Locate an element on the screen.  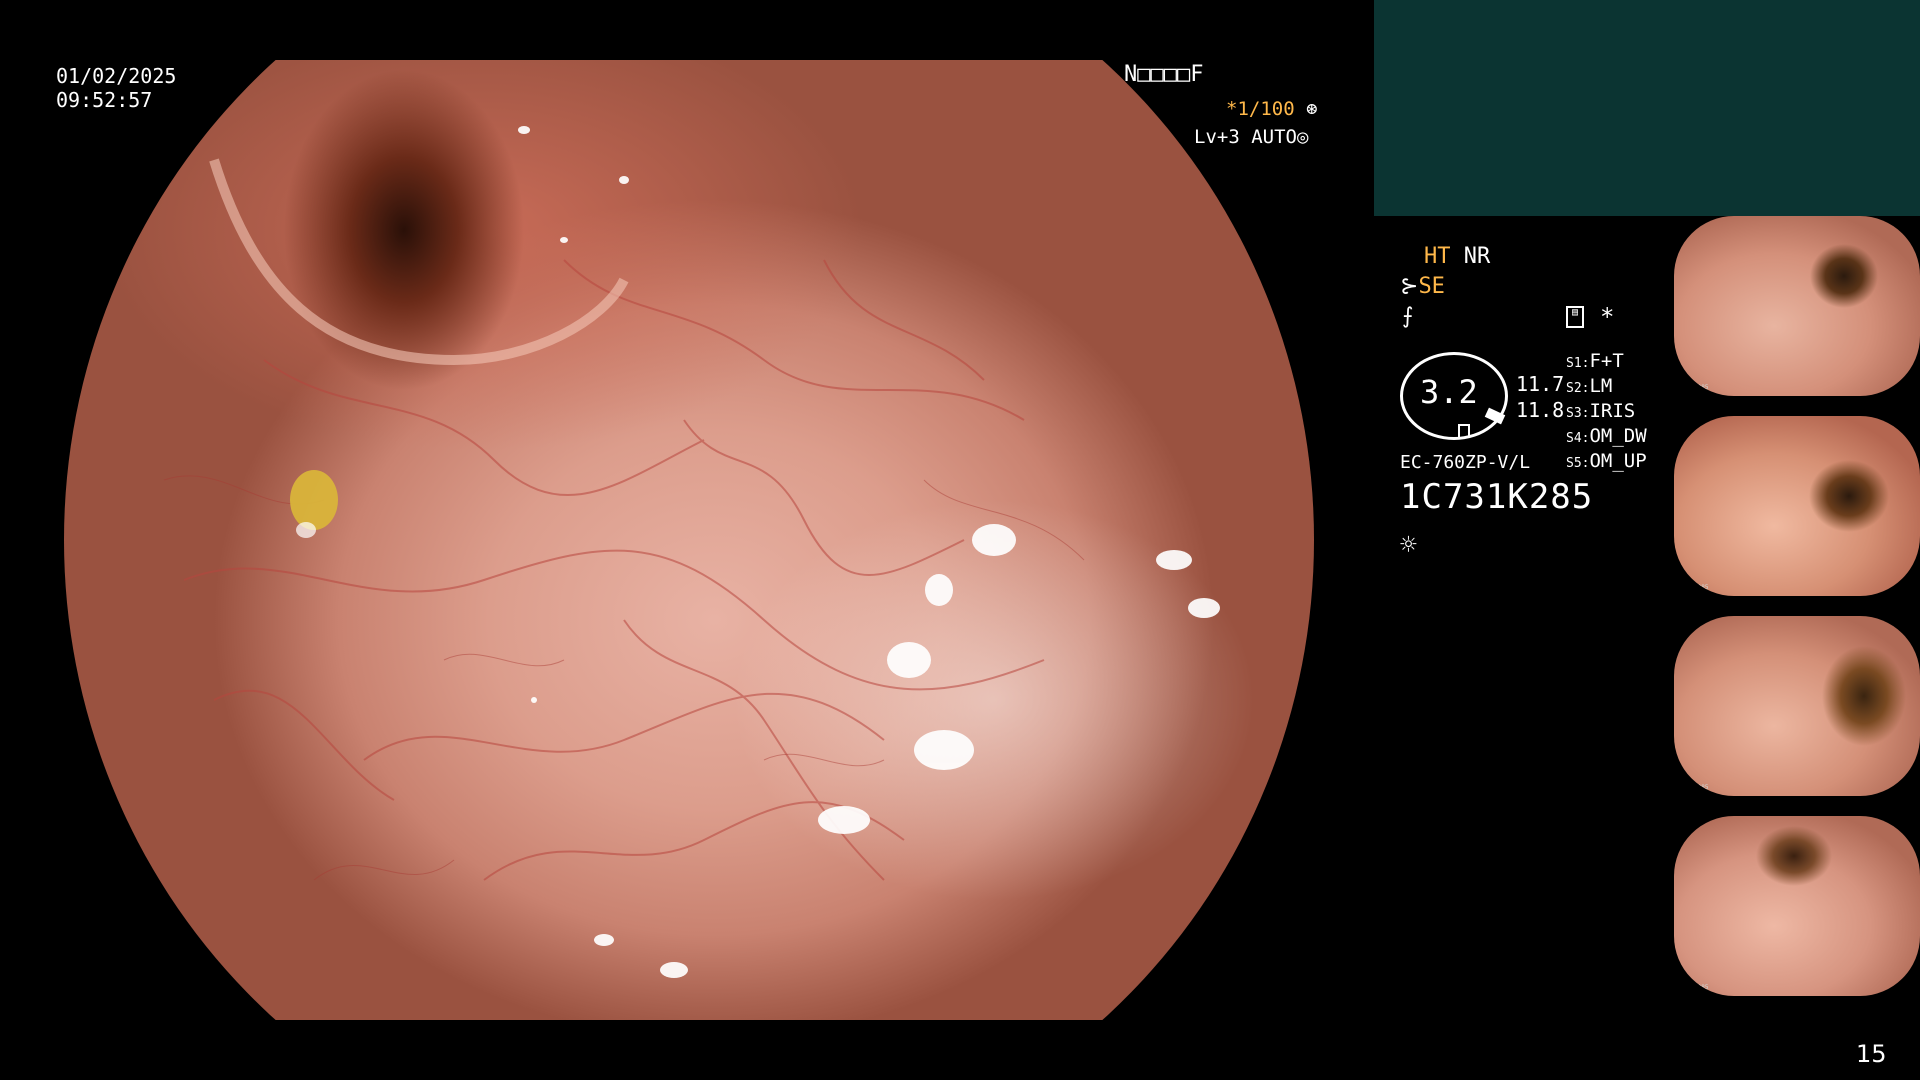
se-row: ⊱SE is located at coordinates (1422, 287).